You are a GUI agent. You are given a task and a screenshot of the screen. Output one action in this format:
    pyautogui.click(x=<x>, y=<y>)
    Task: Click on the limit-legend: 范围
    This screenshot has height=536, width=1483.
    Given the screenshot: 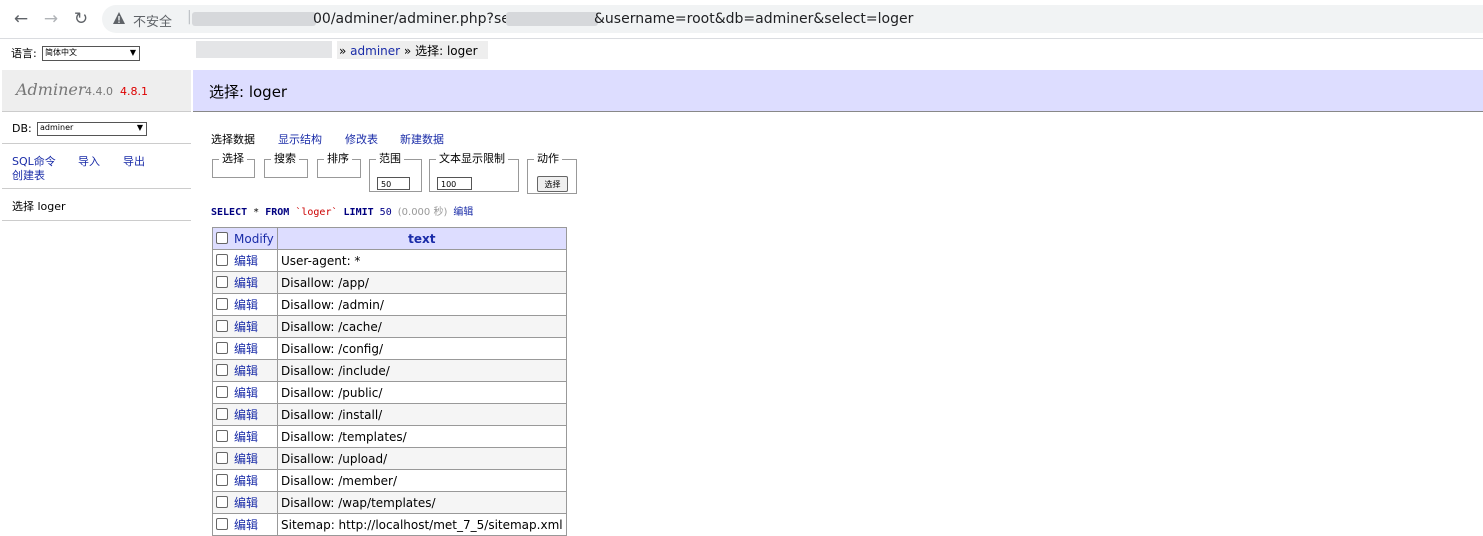 What is the action you would take?
    pyautogui.click(x=390, y=159)
    